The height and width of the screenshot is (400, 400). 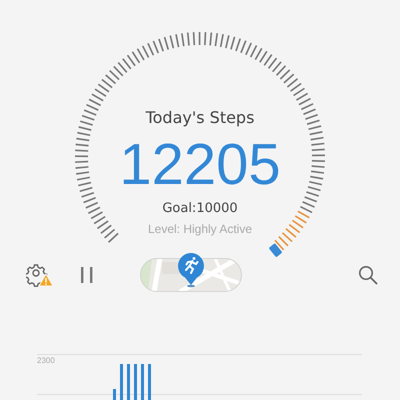 I want to click on search-icon, so click(x=368, y=275).